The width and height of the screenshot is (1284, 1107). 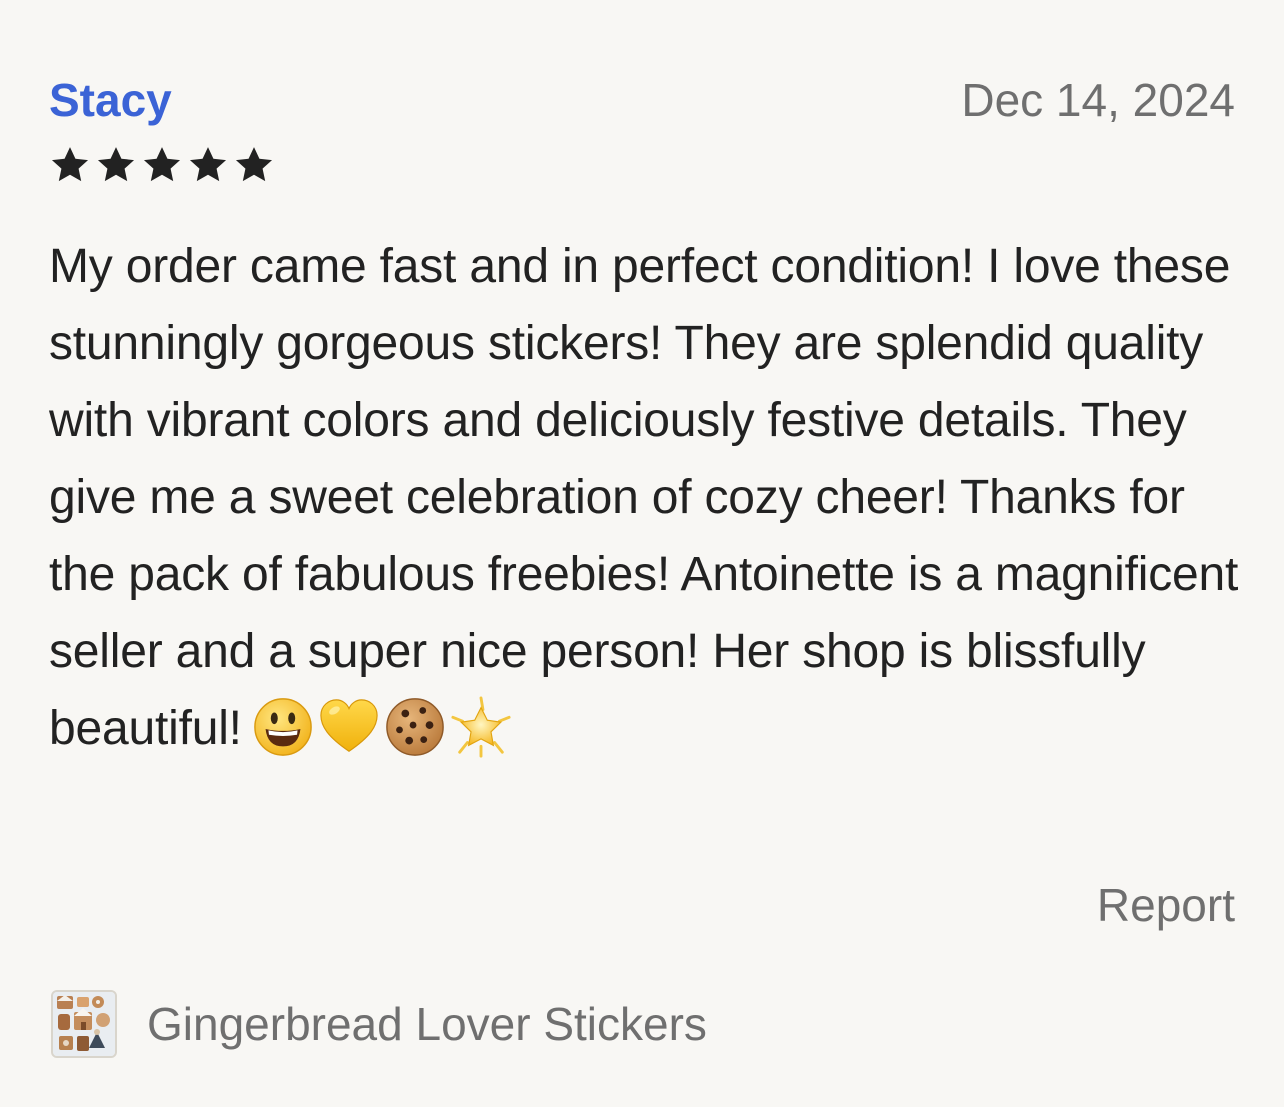 What do you see at coordinates (481, 727) in the screenshot?
I see `glowing-star-emoji-icon` at bounding box center [481, 727].